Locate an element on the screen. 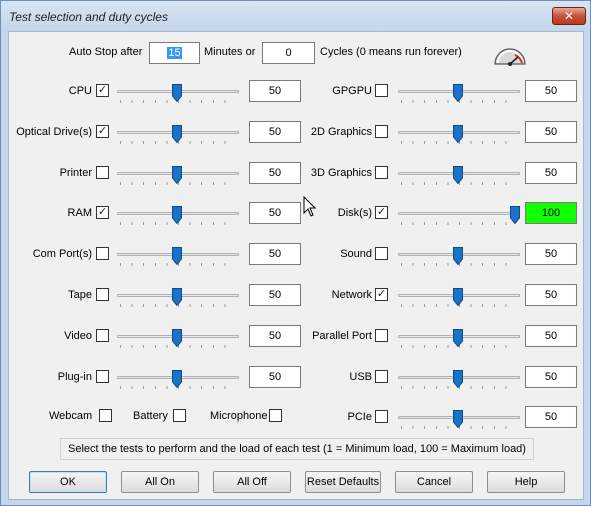 This screenshot has height=506, width=591. checkbox-2d-graphics is located at coordinates (381, 131).